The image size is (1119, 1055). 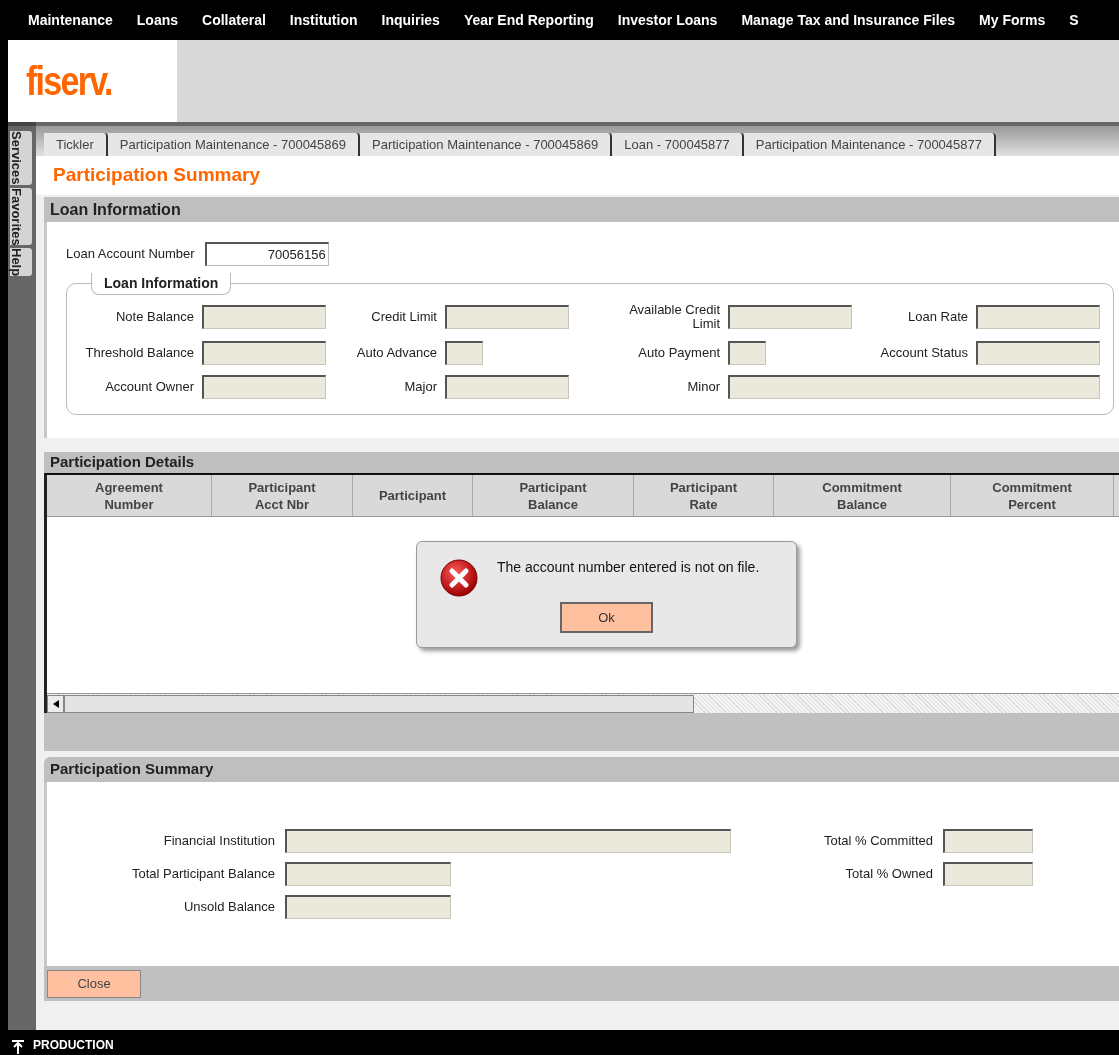 I want to click on logo: fiserv., so click(x=69, y=81).